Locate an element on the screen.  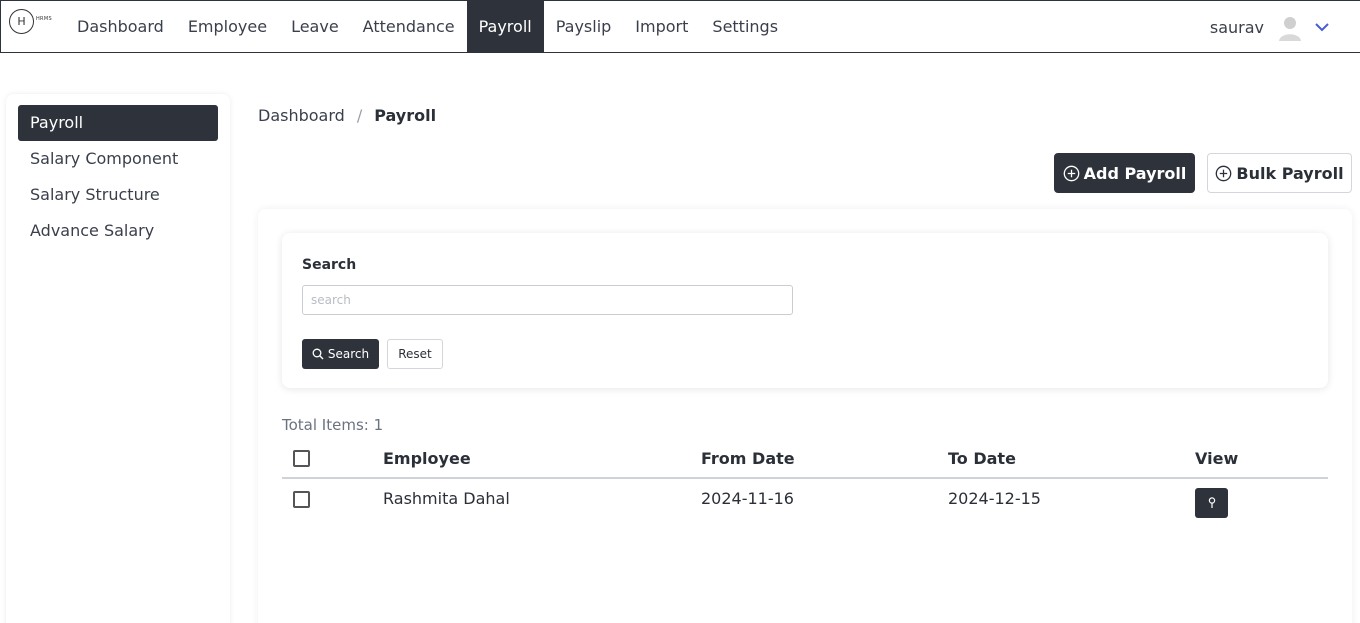
nav-item-import: Import is located at coordinates (661, 27).